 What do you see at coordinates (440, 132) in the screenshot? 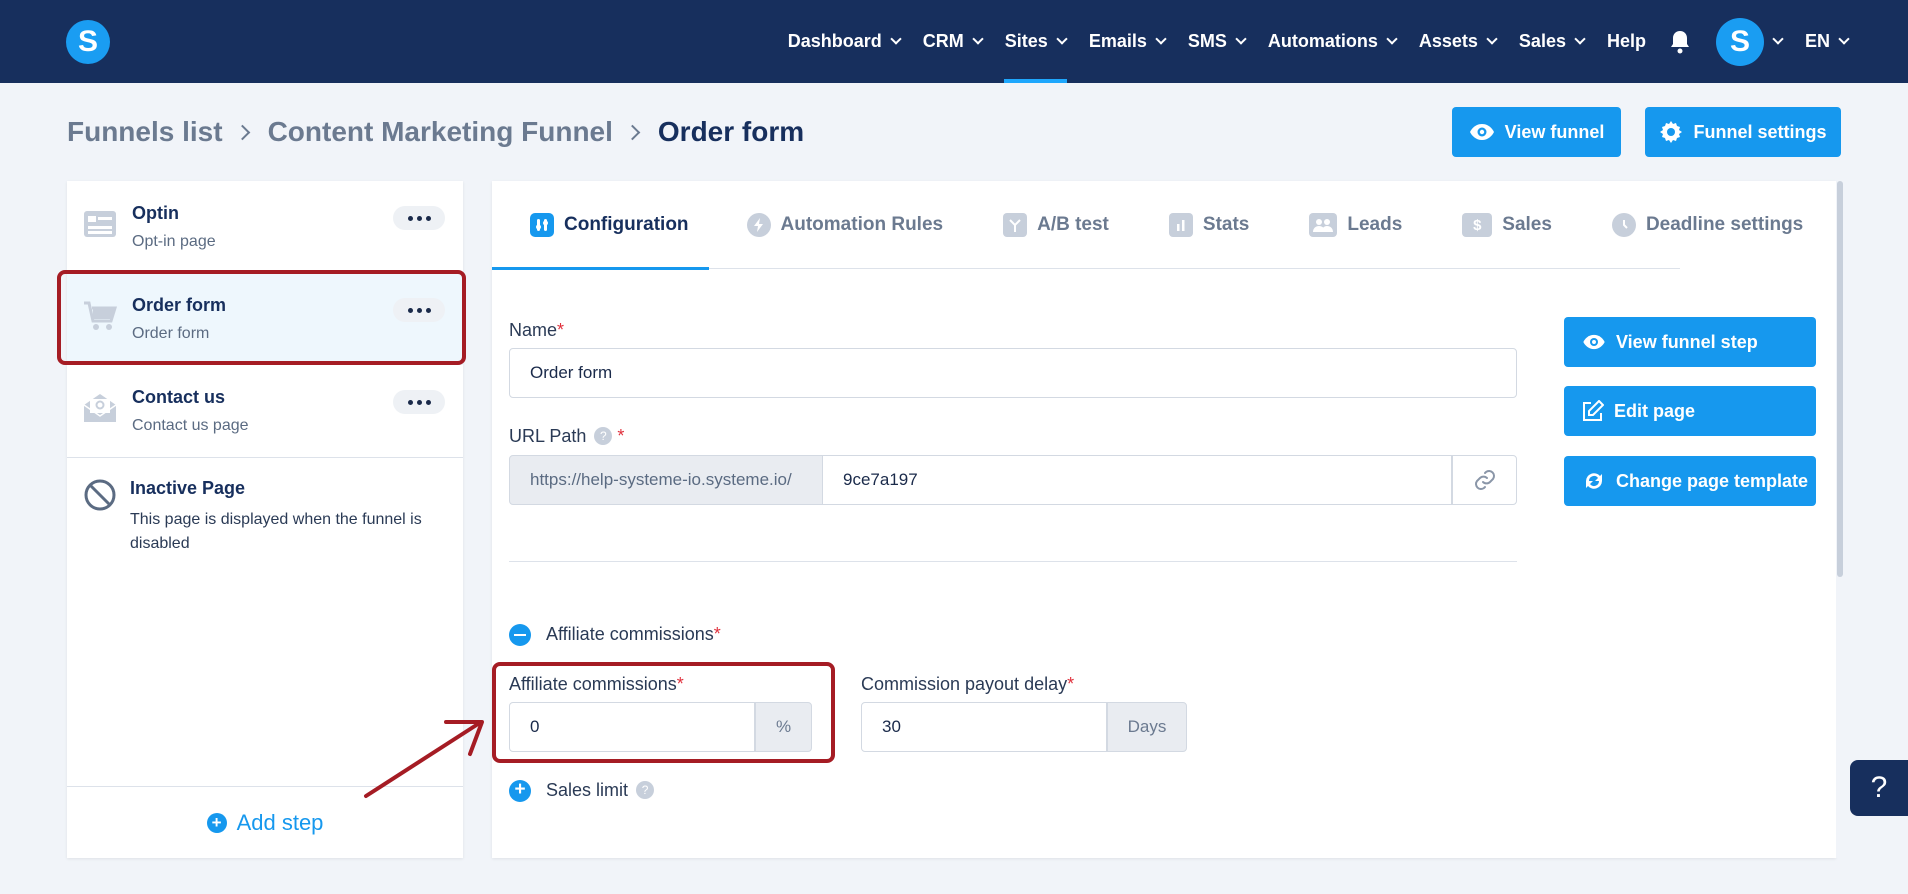
I see `breadcrumb-funnel: Content Marketing Funnel` at bounding box center [440, 132].